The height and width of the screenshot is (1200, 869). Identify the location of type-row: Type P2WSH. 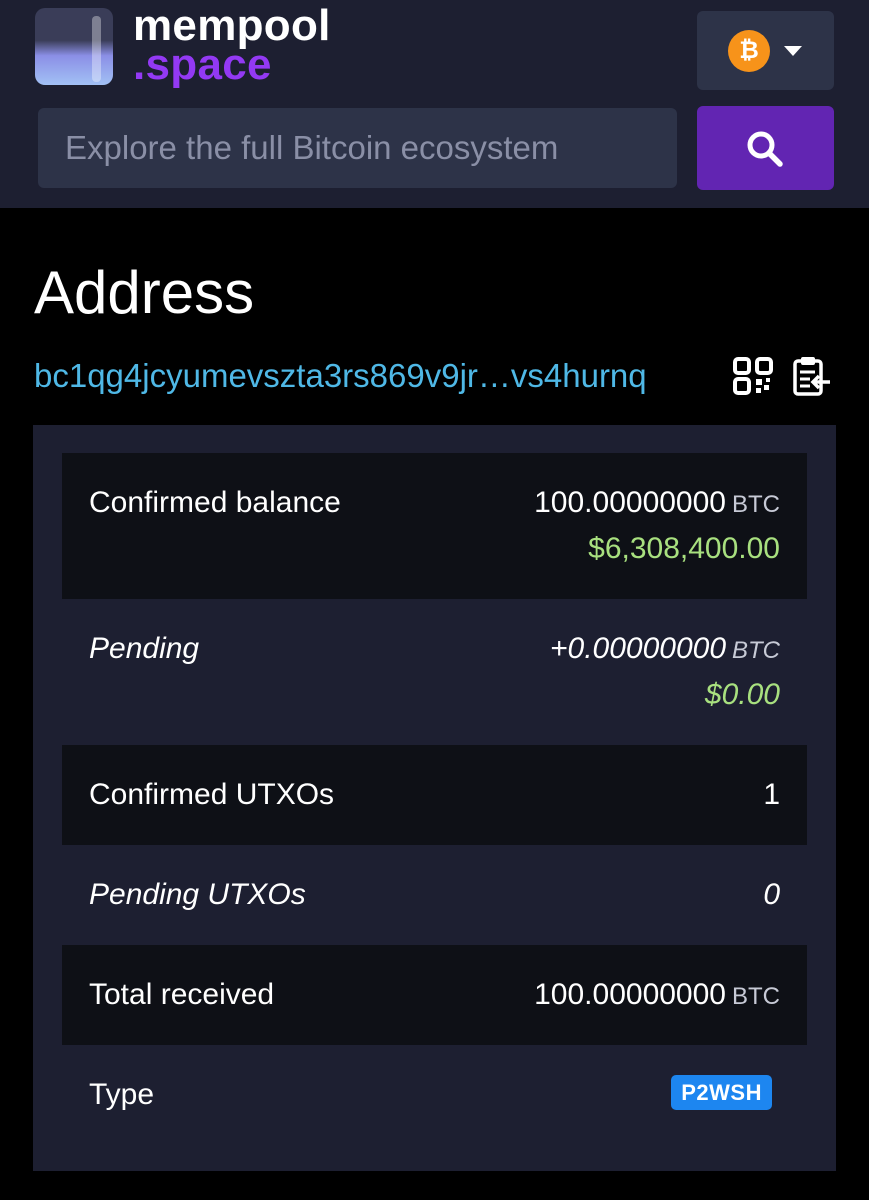
(434, 1095).